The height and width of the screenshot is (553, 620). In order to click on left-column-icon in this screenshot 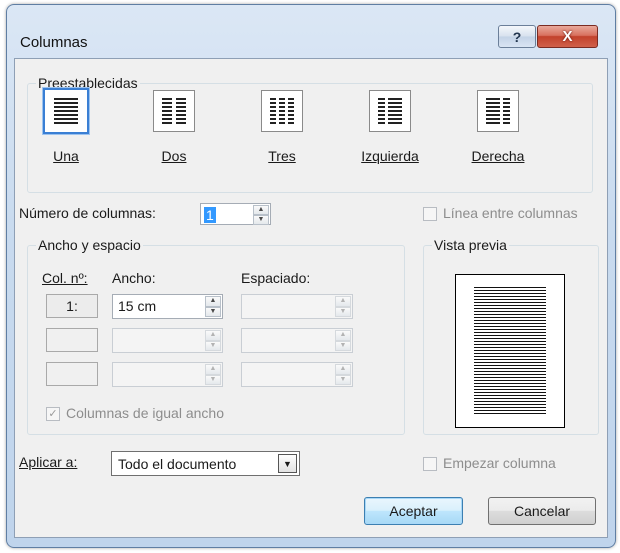, I will do `click(390, 111)`.